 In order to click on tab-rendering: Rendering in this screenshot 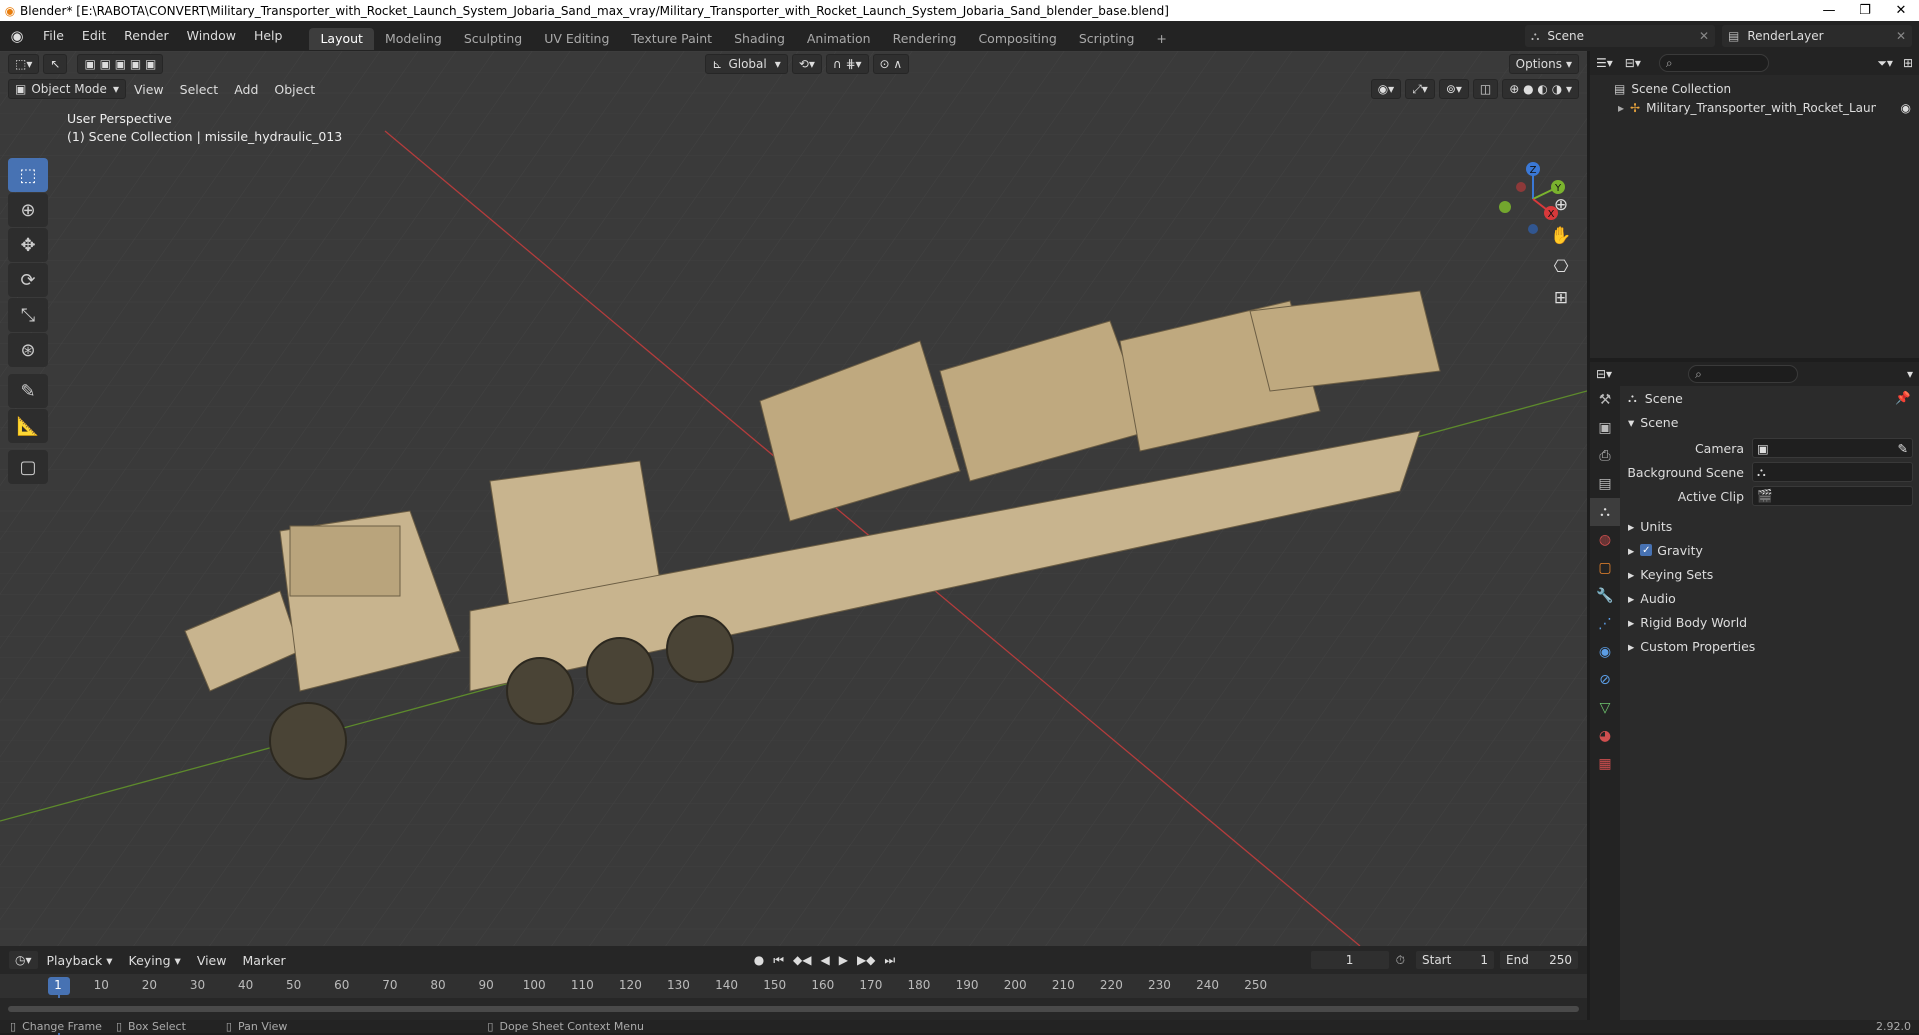, I will do `click(925, 39)`.